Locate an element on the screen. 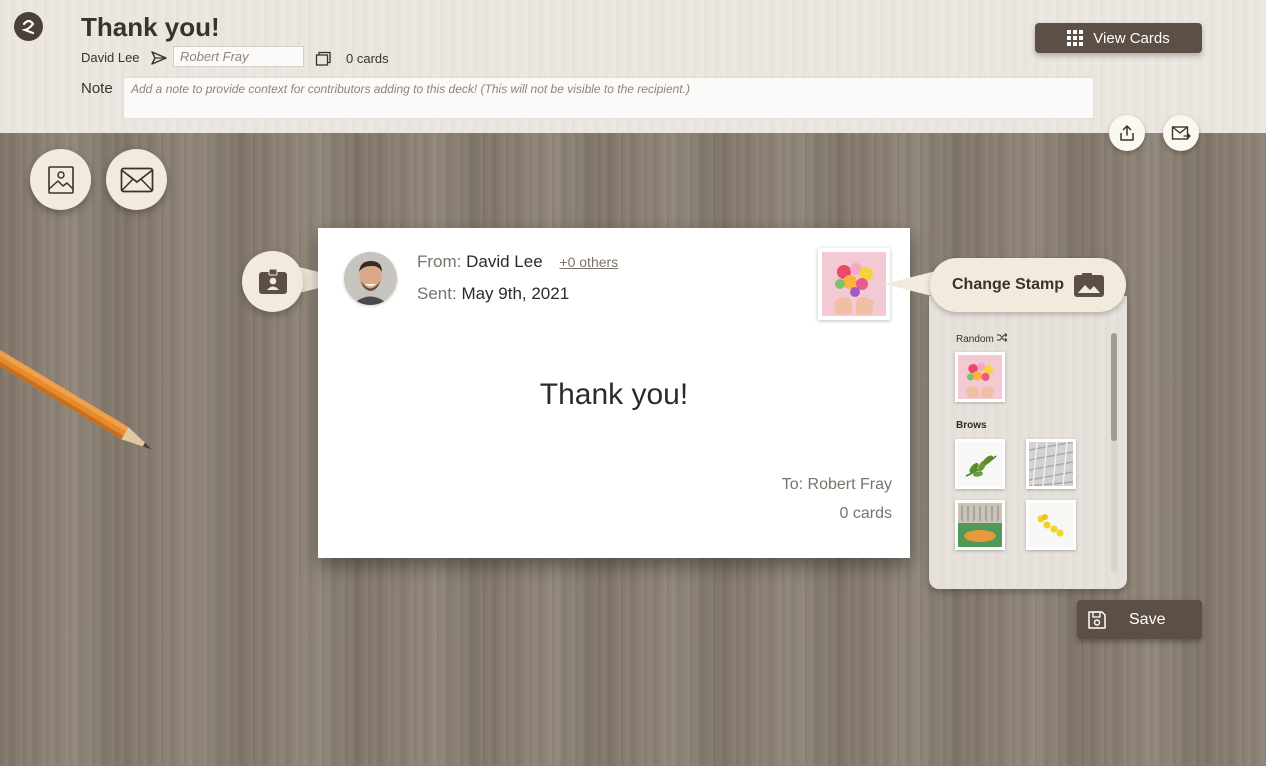 The height and width of the screenshot is (766, 1266). stamp-option-court is located at coordinates (980, 525).